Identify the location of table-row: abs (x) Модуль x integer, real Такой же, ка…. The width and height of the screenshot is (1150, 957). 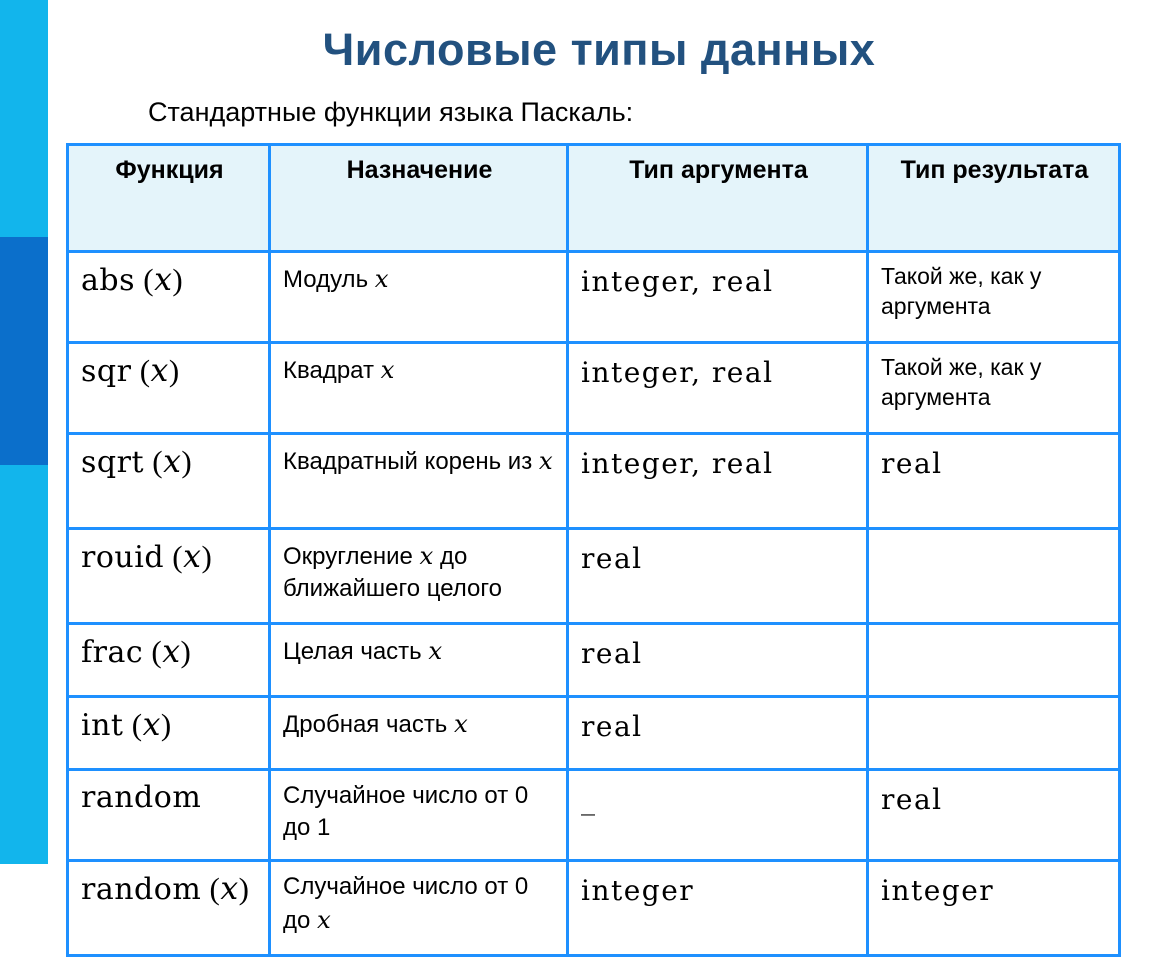
(593, 297).